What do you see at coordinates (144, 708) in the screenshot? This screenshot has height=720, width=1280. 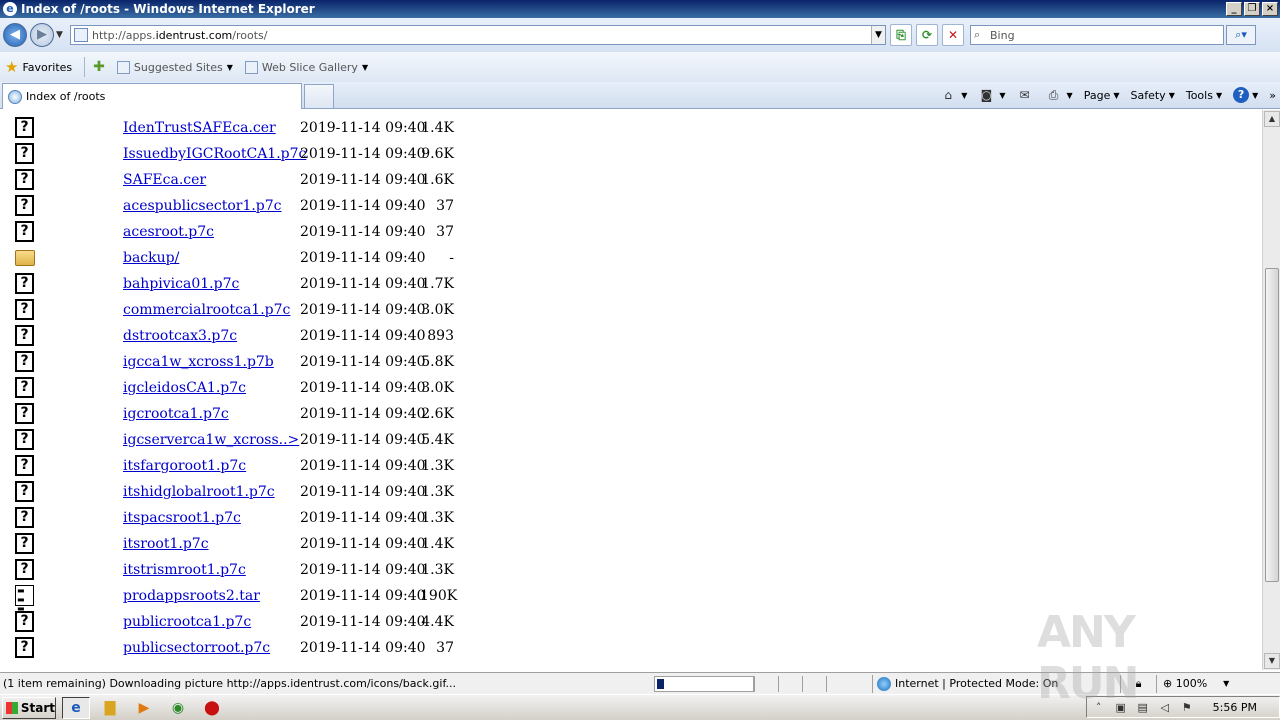 I see `taskbar-media-player-icon: ▶` at bounding box center [144, 708].